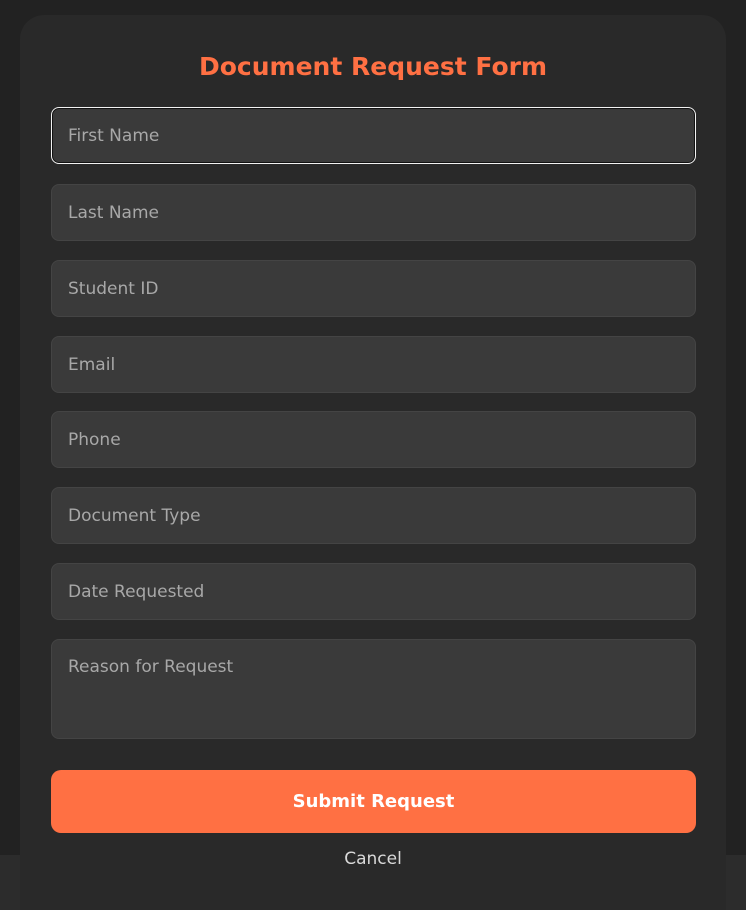 The height and width of the screenshot is (910, 746). What do you see at coordinates (373, 212) in the screenshot?
I see `last-name-input` at bounding box center [373, 212].